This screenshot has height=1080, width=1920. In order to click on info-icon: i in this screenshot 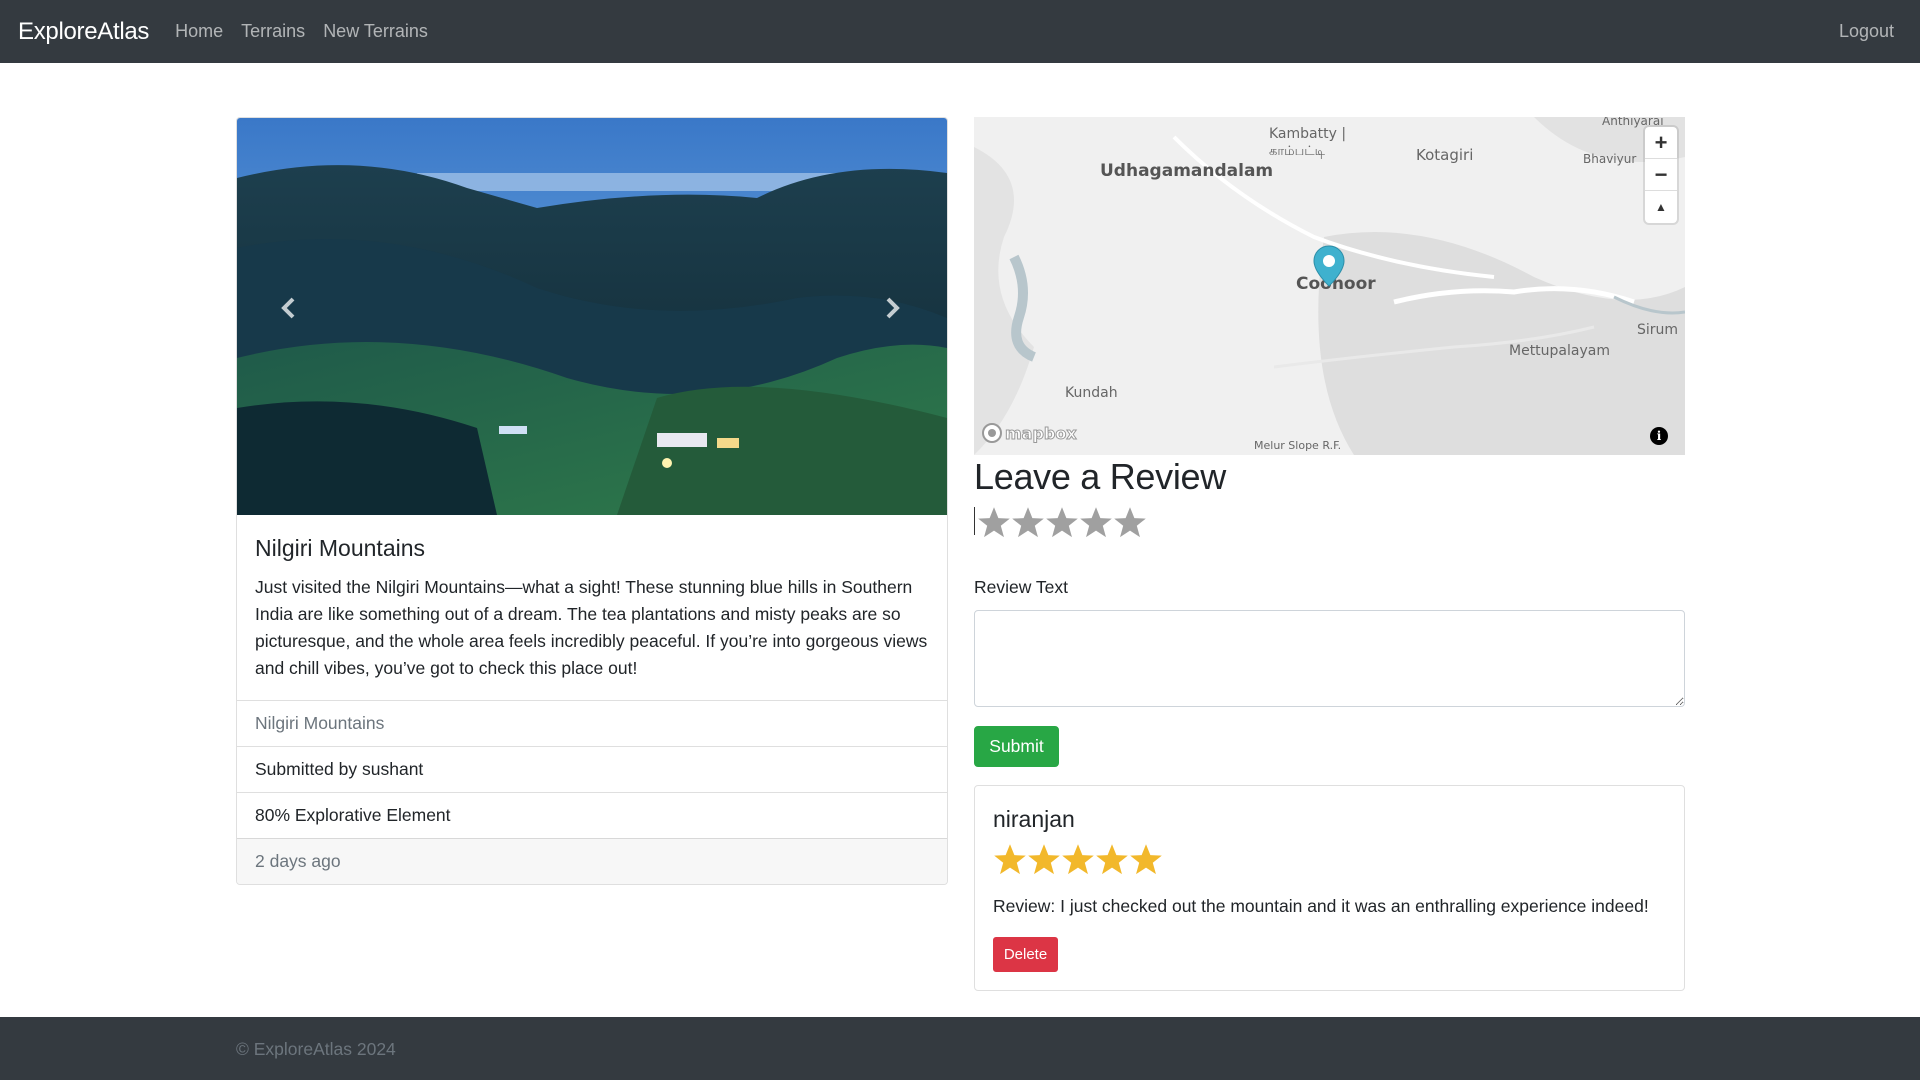, I will do `click(1659, 436)`.